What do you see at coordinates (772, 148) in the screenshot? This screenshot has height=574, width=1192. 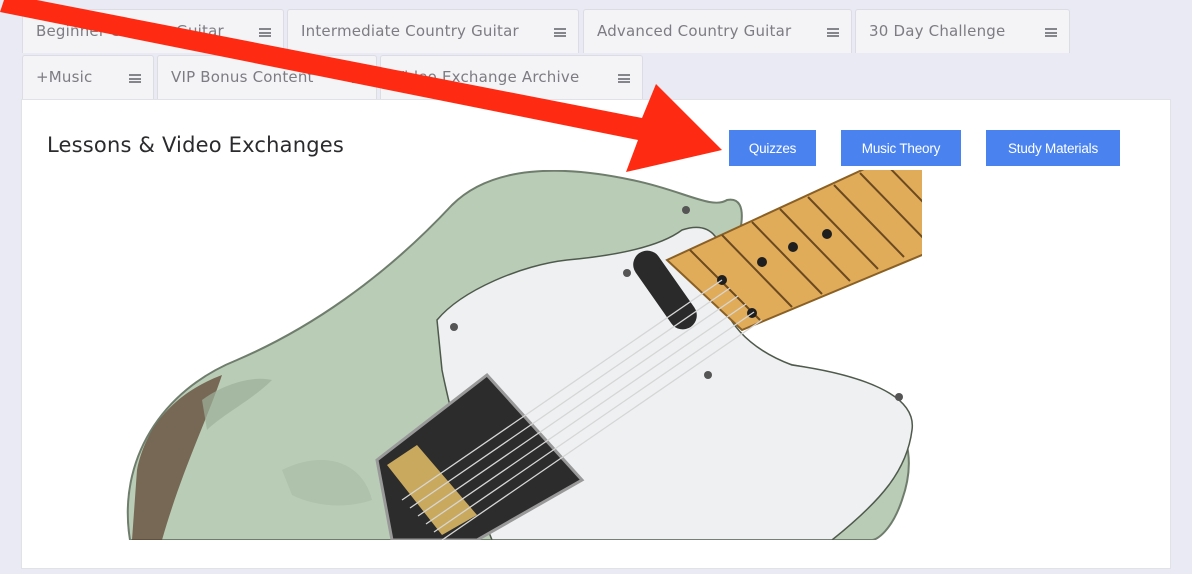 I see `quizzes-button: Quizzes` at bounding box center [772, 148].